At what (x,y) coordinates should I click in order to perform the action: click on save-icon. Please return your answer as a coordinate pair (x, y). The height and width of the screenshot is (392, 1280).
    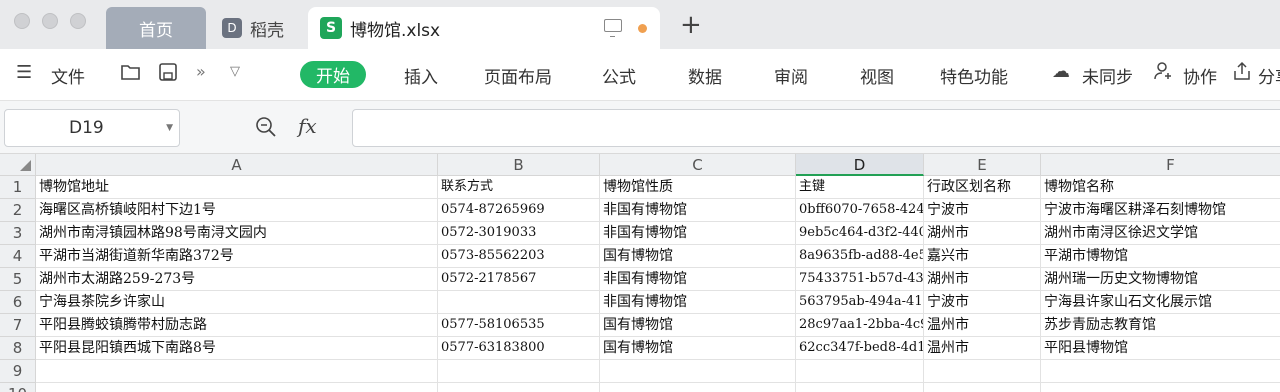
    Looking at the image, I should click on (168, 74).